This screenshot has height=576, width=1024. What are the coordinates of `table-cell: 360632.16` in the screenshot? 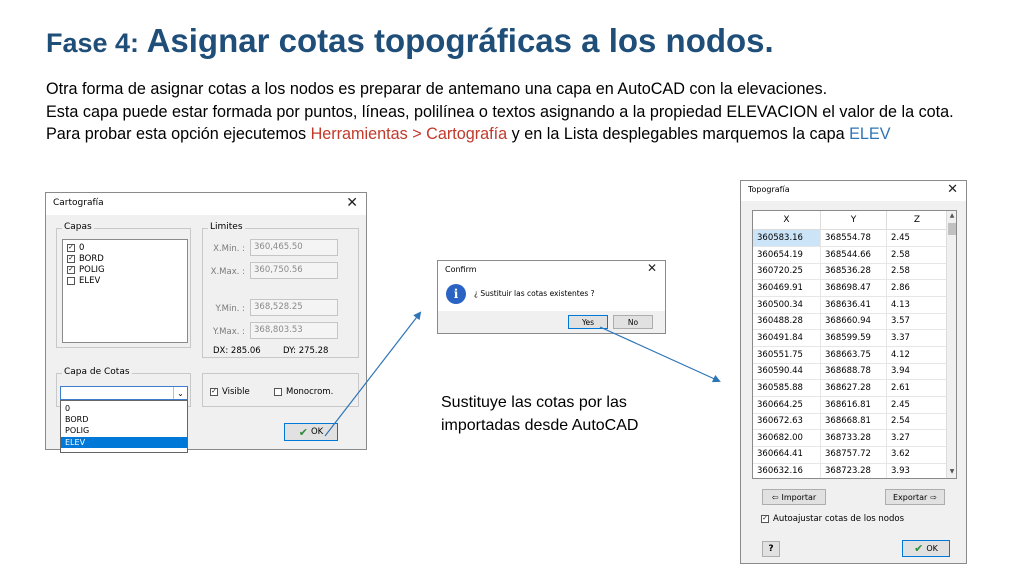 It's located at (787, 470).